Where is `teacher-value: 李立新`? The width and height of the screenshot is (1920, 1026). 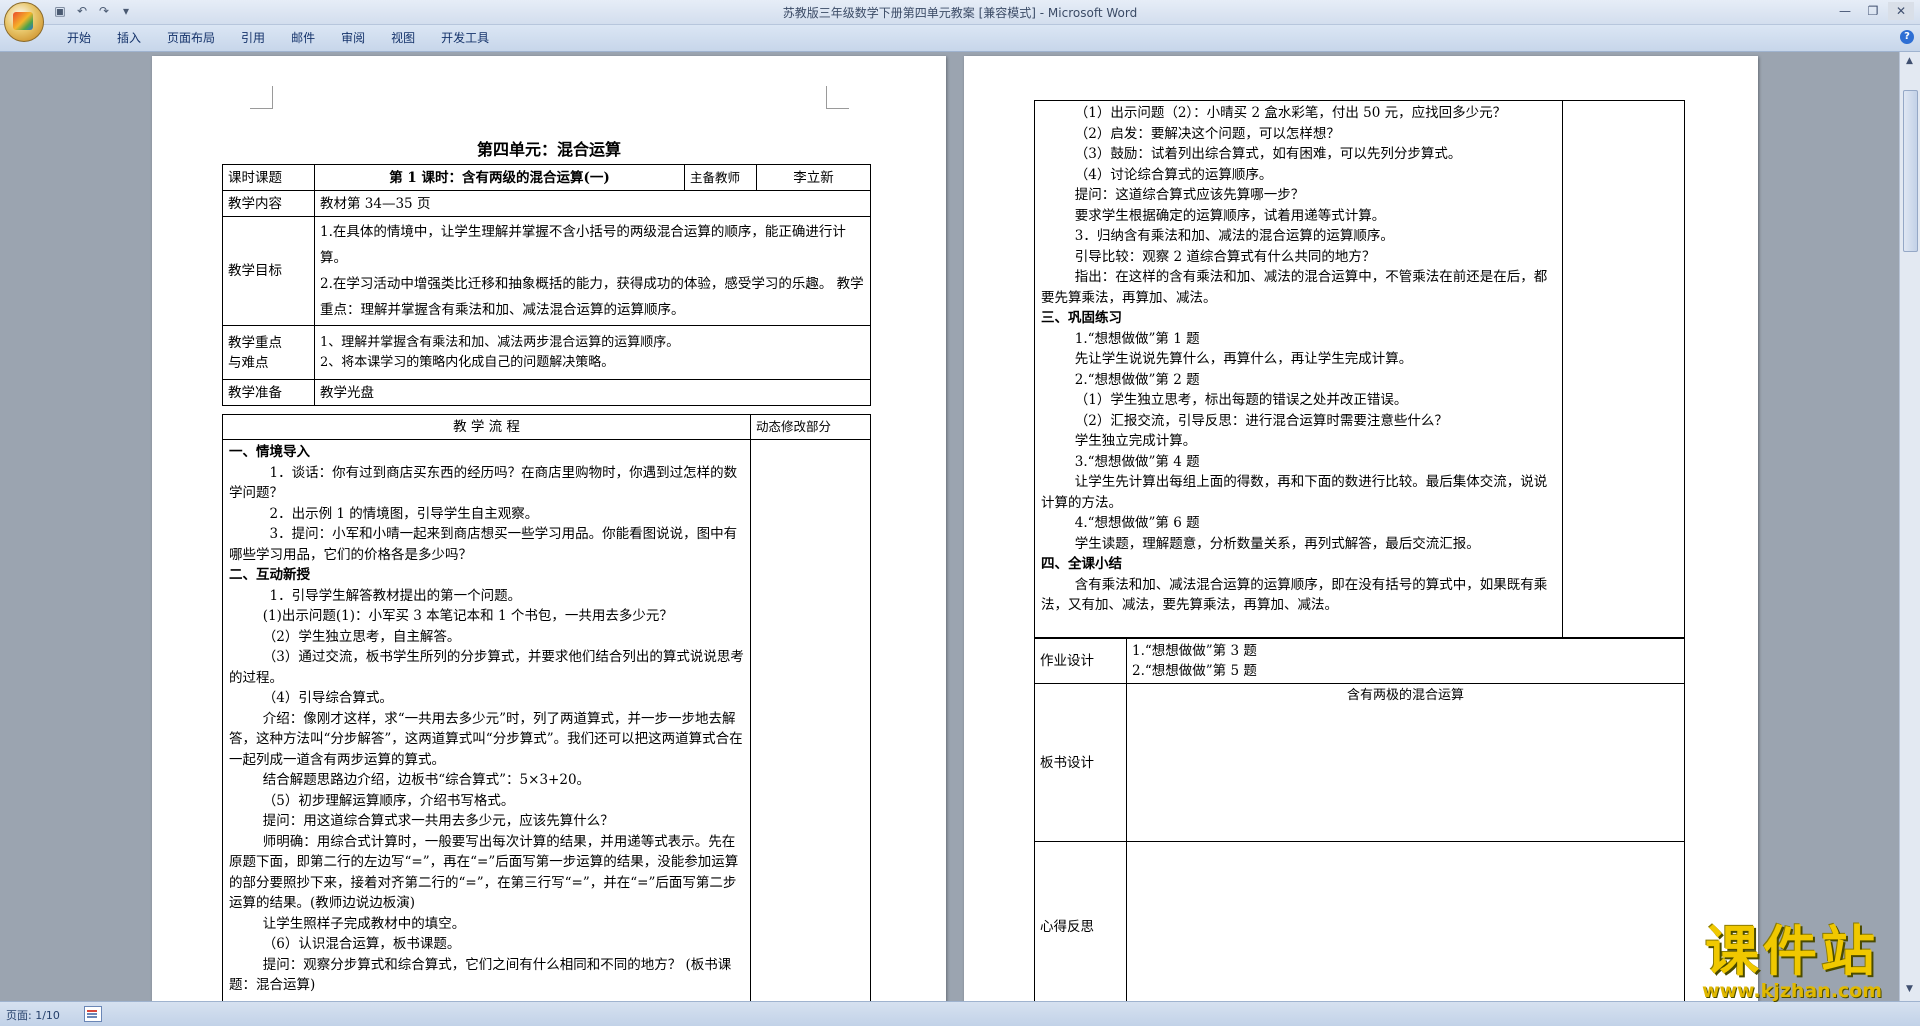 teacher-value: 李立新 is located at coordinates (813, 177).